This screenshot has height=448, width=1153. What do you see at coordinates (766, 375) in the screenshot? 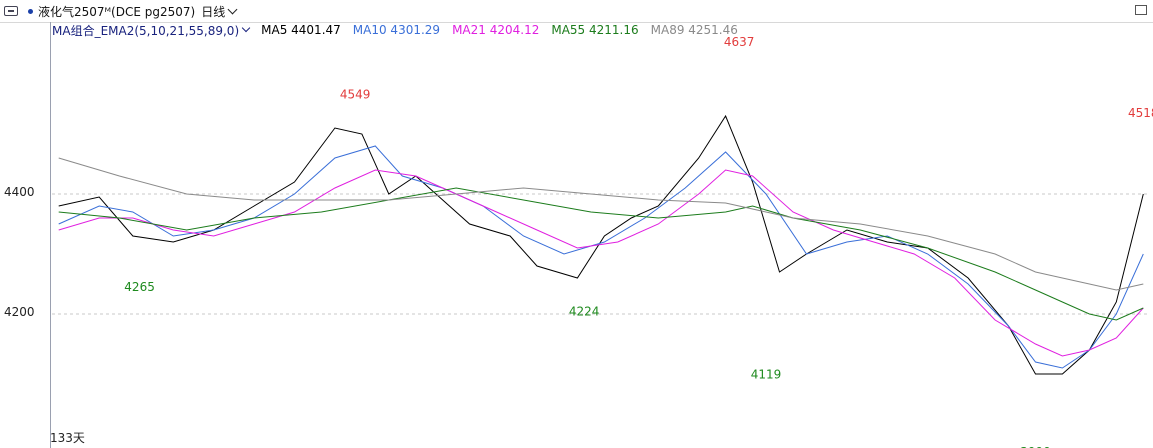
I see `extreme-price-label: 4119` at bounding box center [766, 375].